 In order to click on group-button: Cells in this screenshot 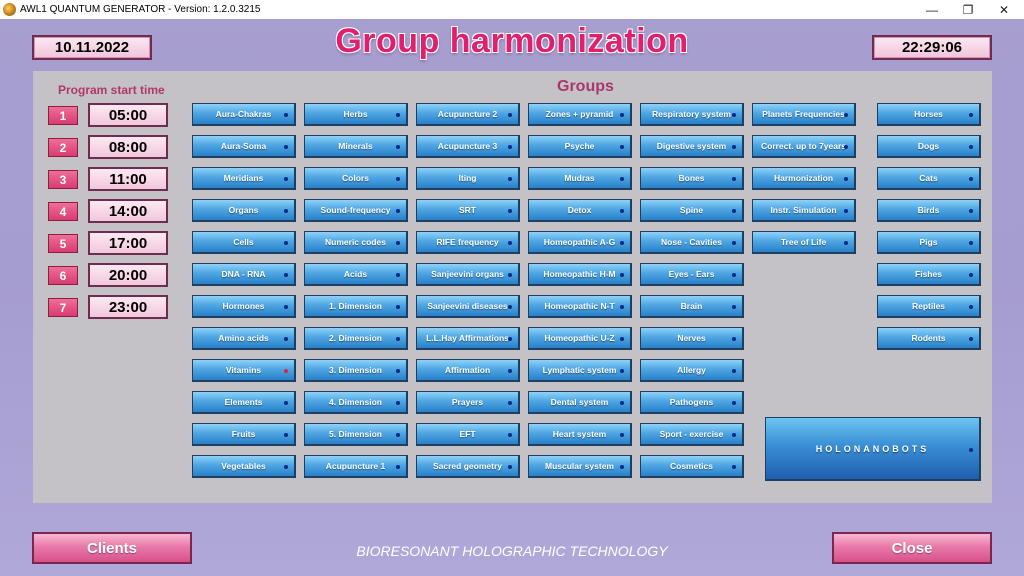, I will do `click(244, 242)`.